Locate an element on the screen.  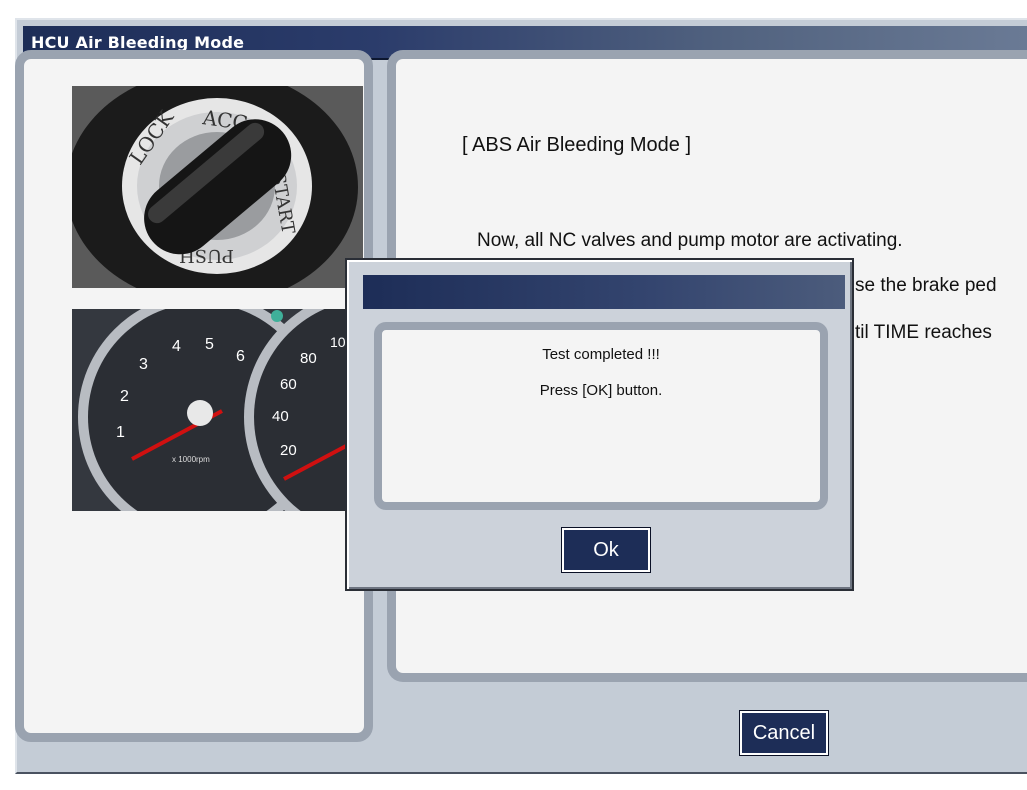
tach-label-5: 5 is located at coordinates (209, 344).